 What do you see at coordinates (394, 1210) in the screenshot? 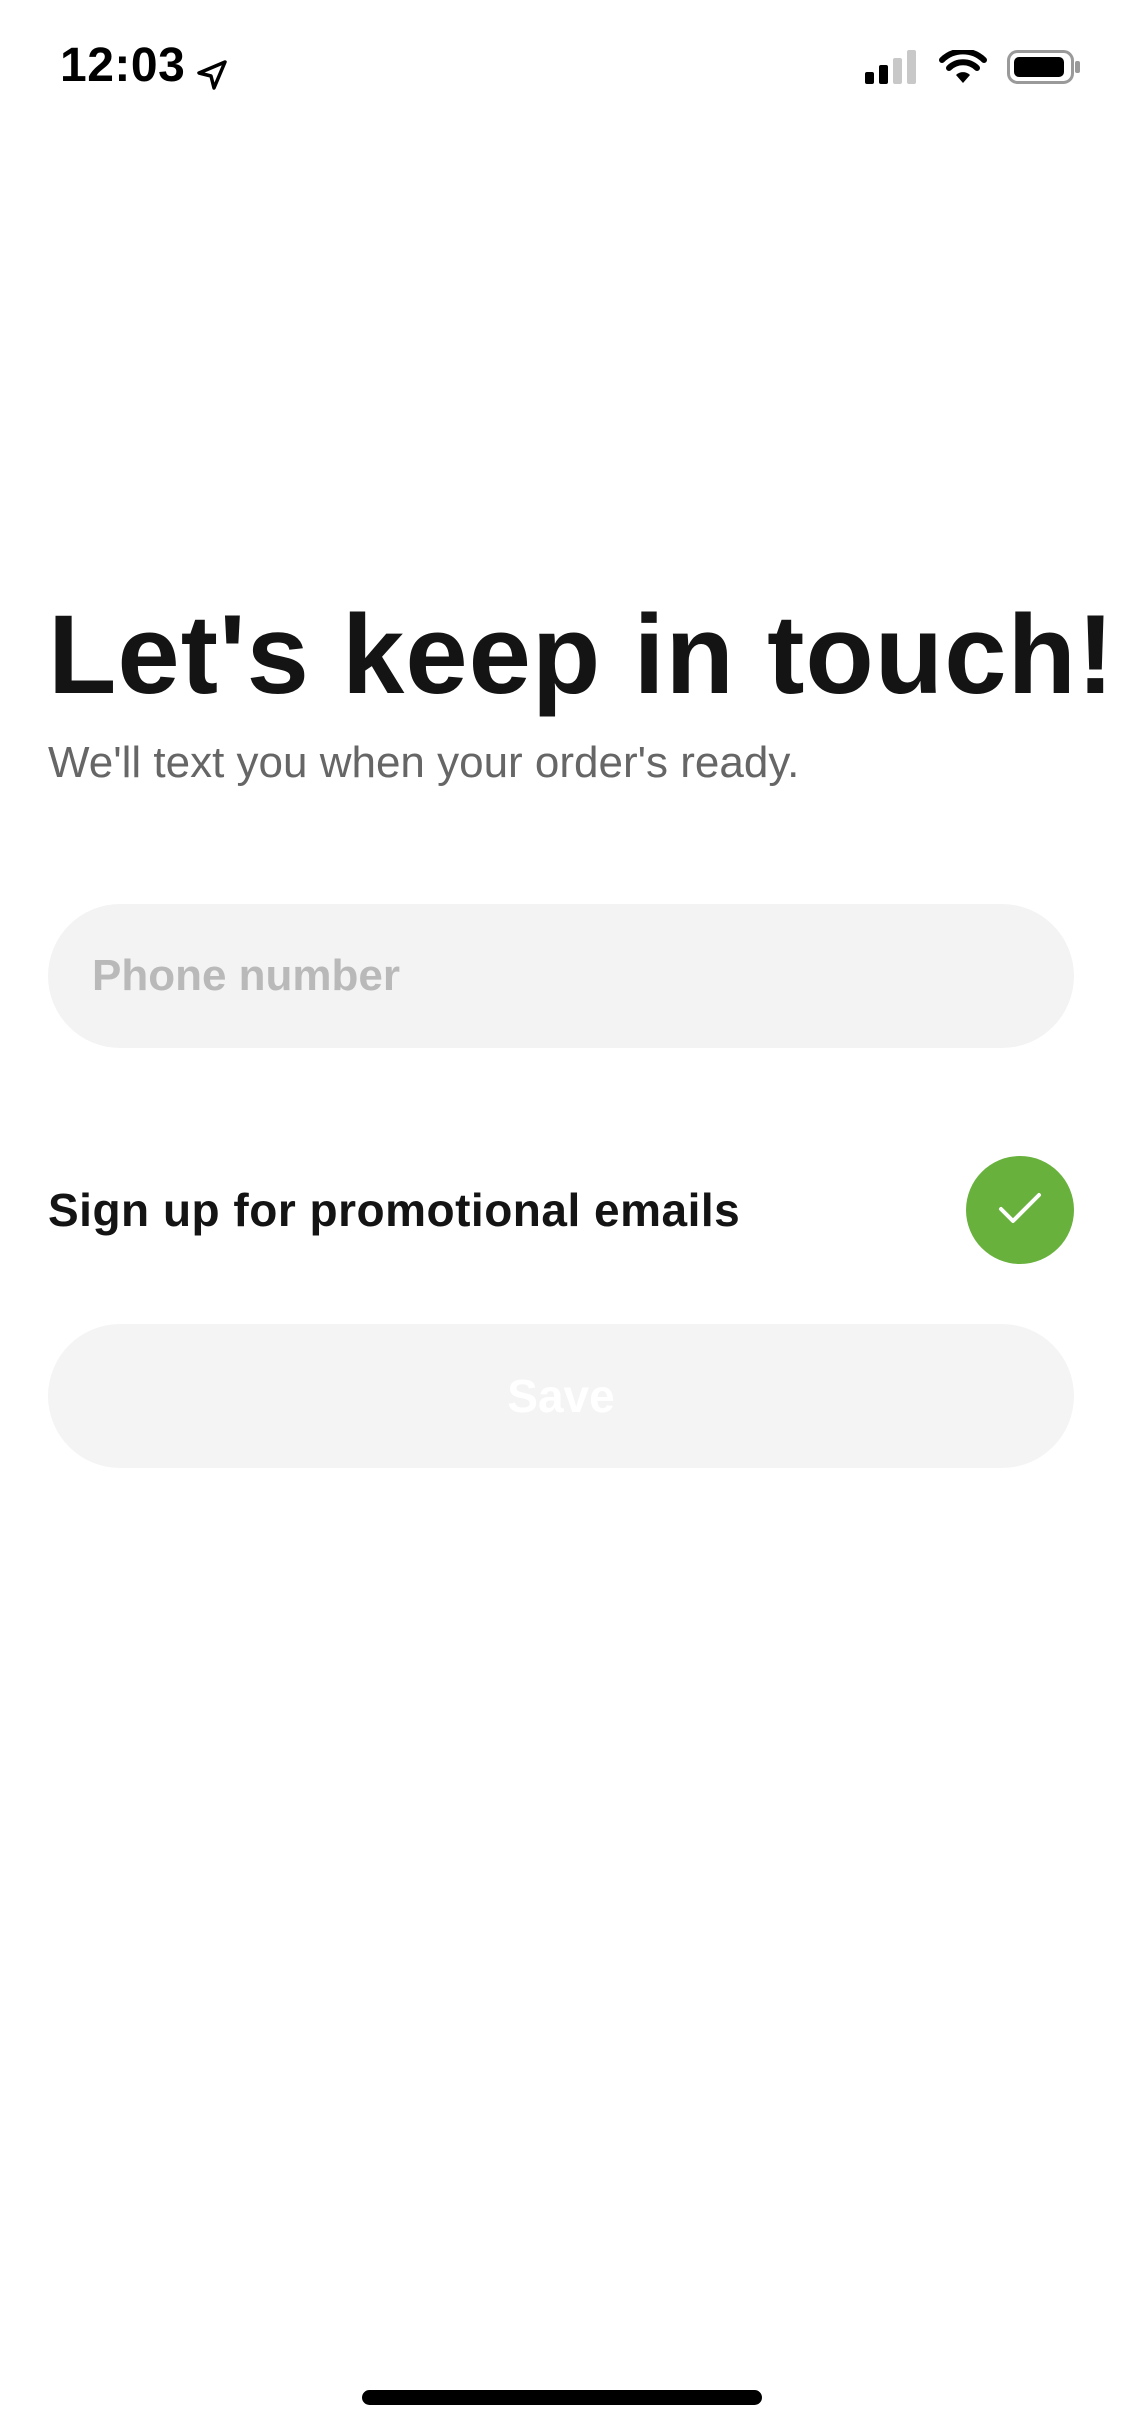
I see `promo-email-label: Sign up for promotional emails` at bounding box center [394, 1210].